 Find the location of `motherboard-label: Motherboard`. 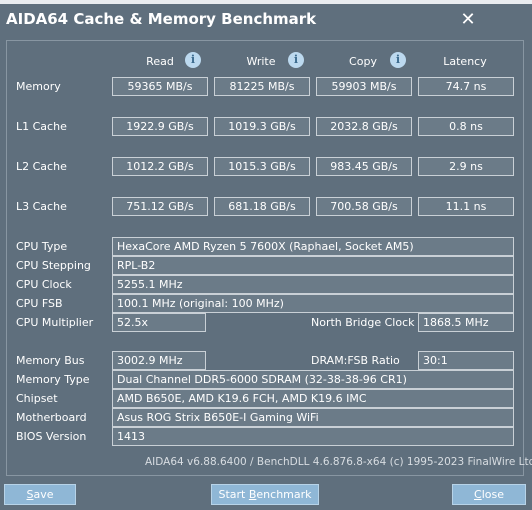

motherboard-label: Motherboard is located at coordinates (51, 417).